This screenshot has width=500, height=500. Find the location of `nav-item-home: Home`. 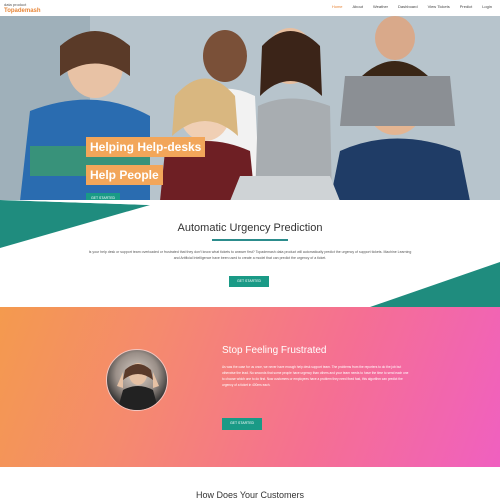

nav-item-home: Home is located at coordinates (337, 6).